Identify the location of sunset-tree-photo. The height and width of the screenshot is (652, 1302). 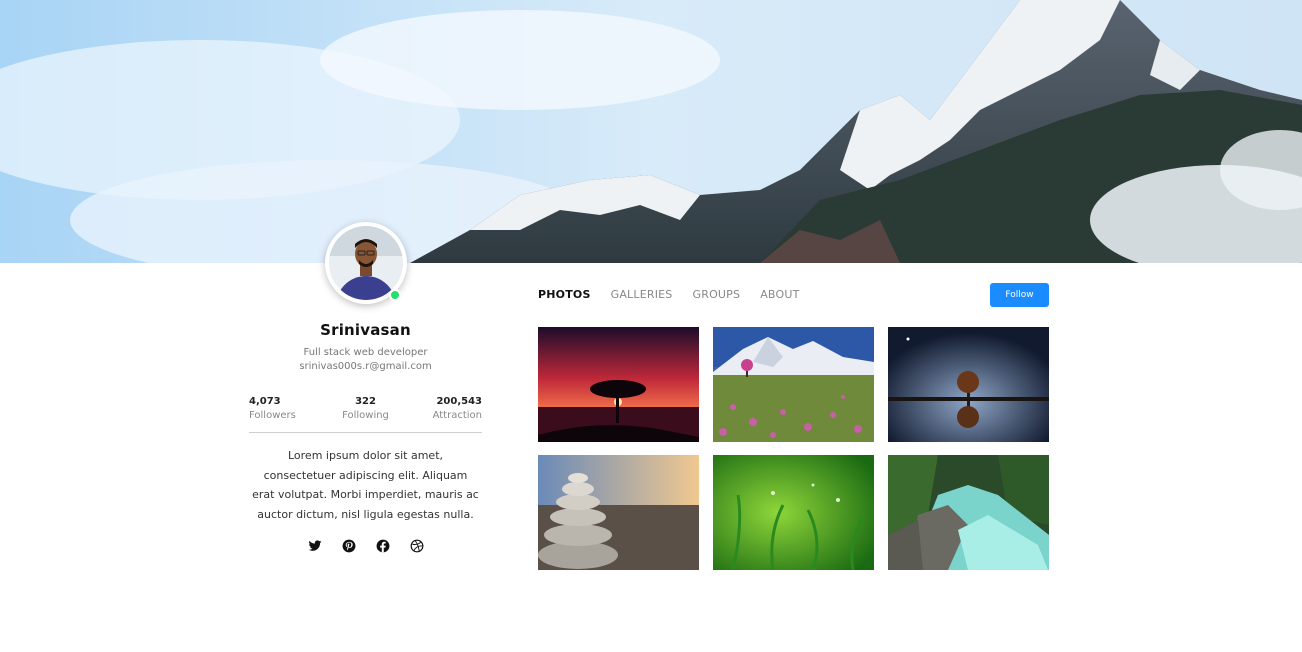
(618, 384).